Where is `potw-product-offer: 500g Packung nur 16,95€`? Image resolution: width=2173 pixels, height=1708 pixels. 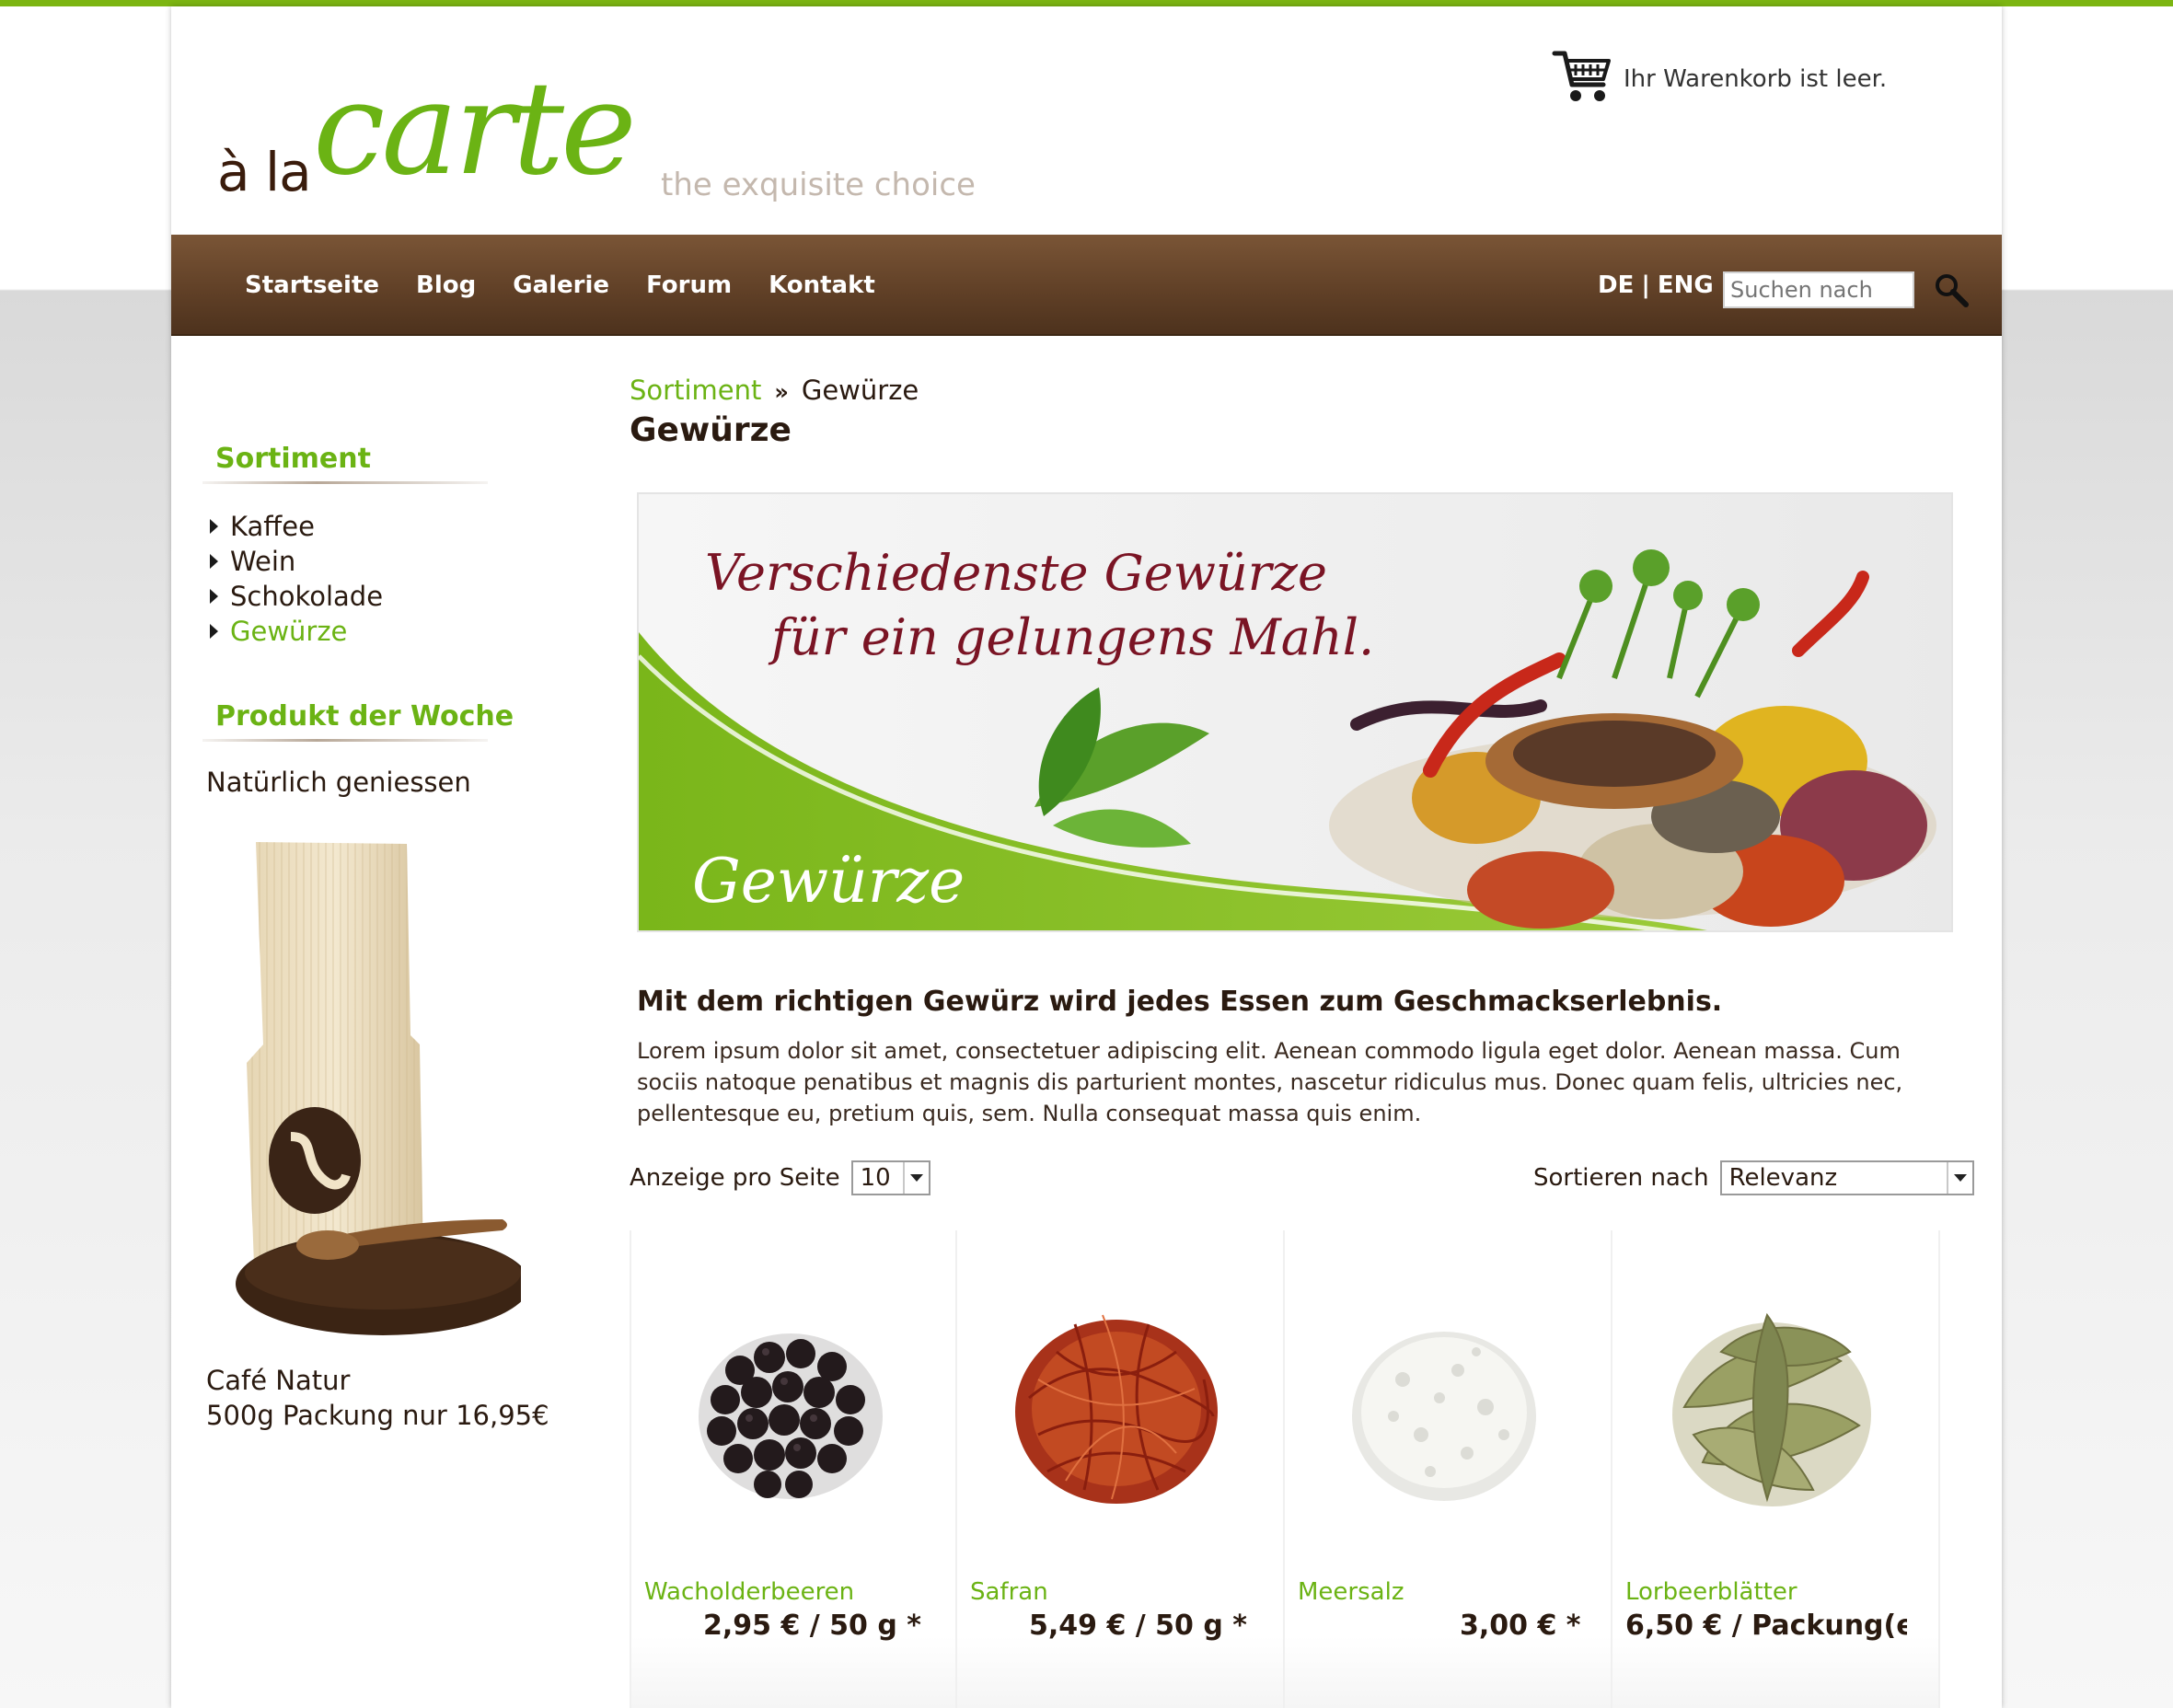
potw-product-offer: 500g Packung nur 16,95€ is located at coordinates (377, 1415).